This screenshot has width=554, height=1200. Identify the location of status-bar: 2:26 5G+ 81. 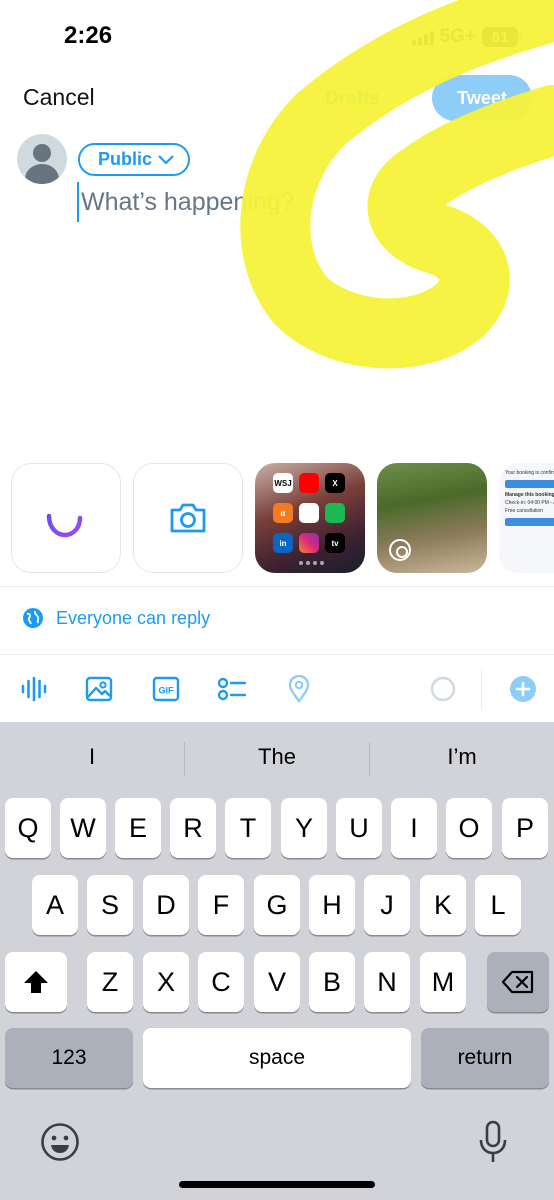
(277, 35).